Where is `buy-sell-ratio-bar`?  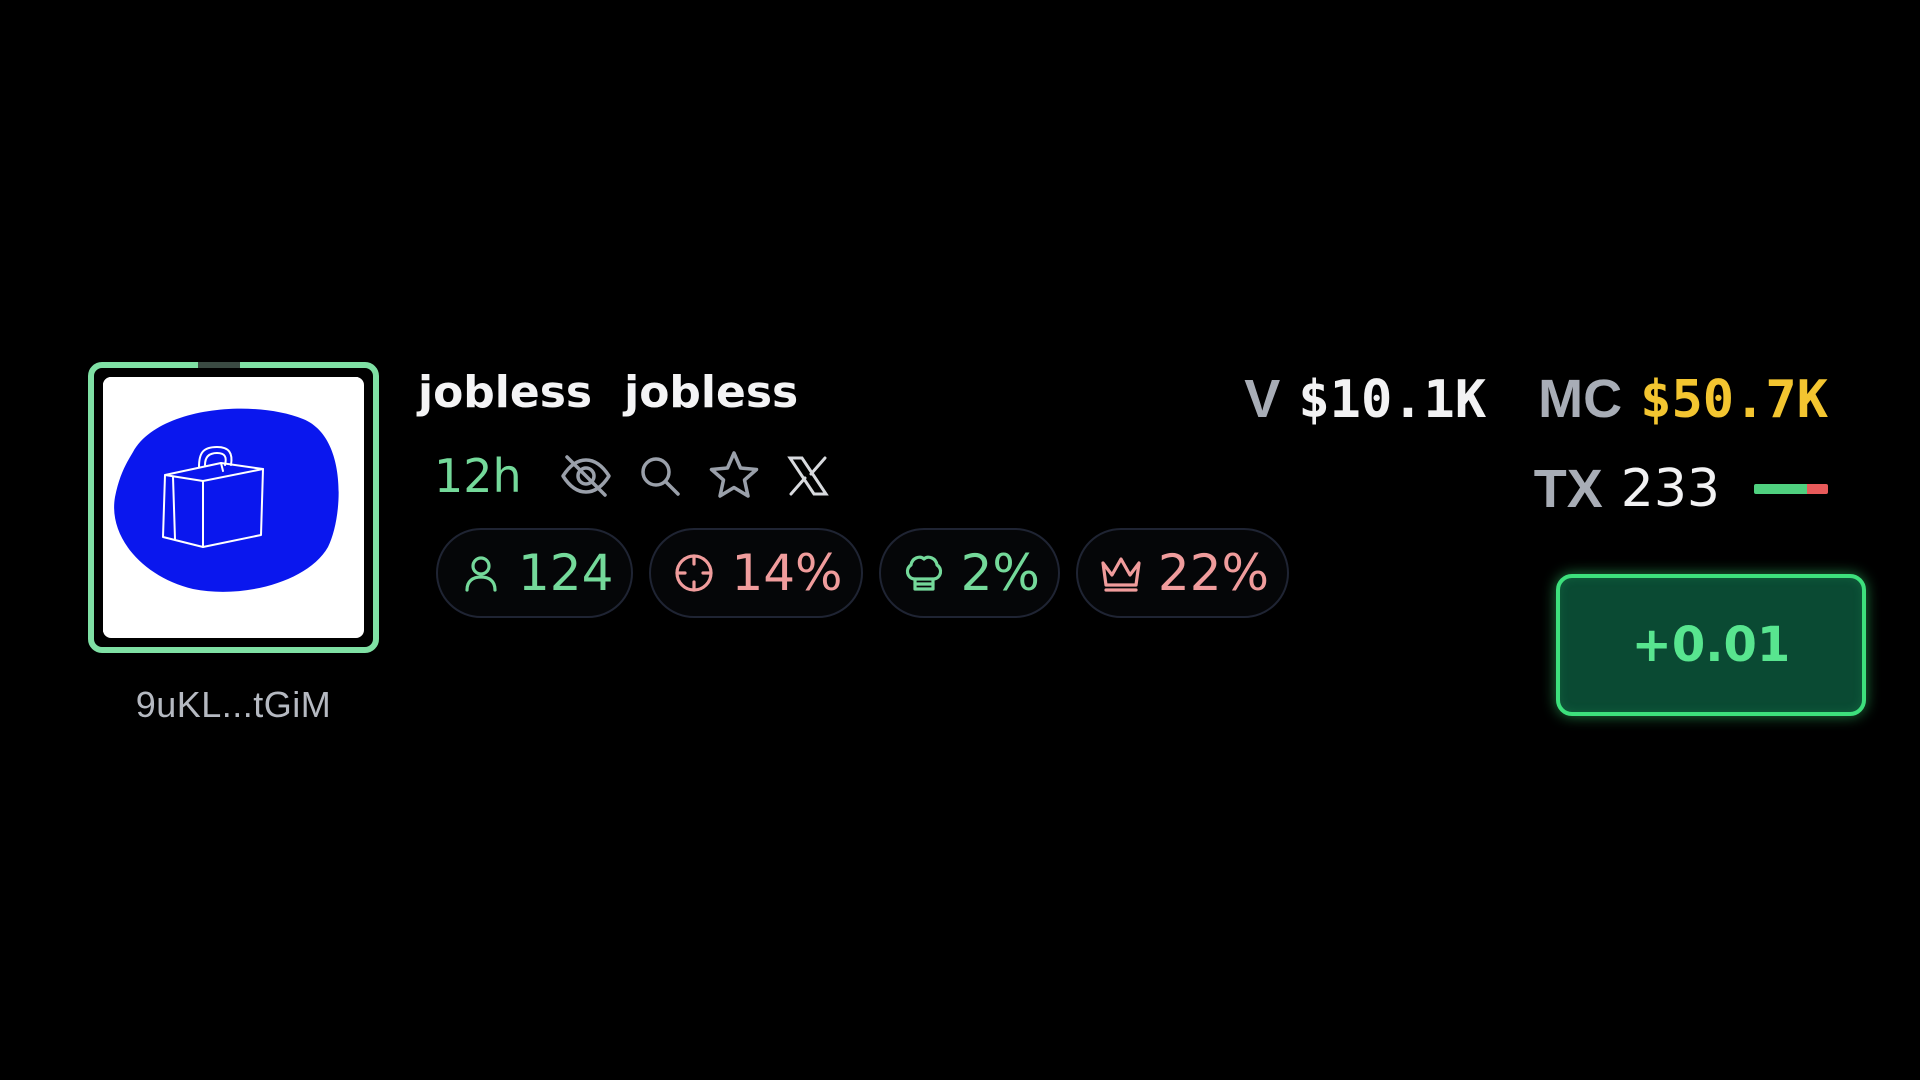 buy-sell-ratio-bar is located at coordinates (1791, 489).